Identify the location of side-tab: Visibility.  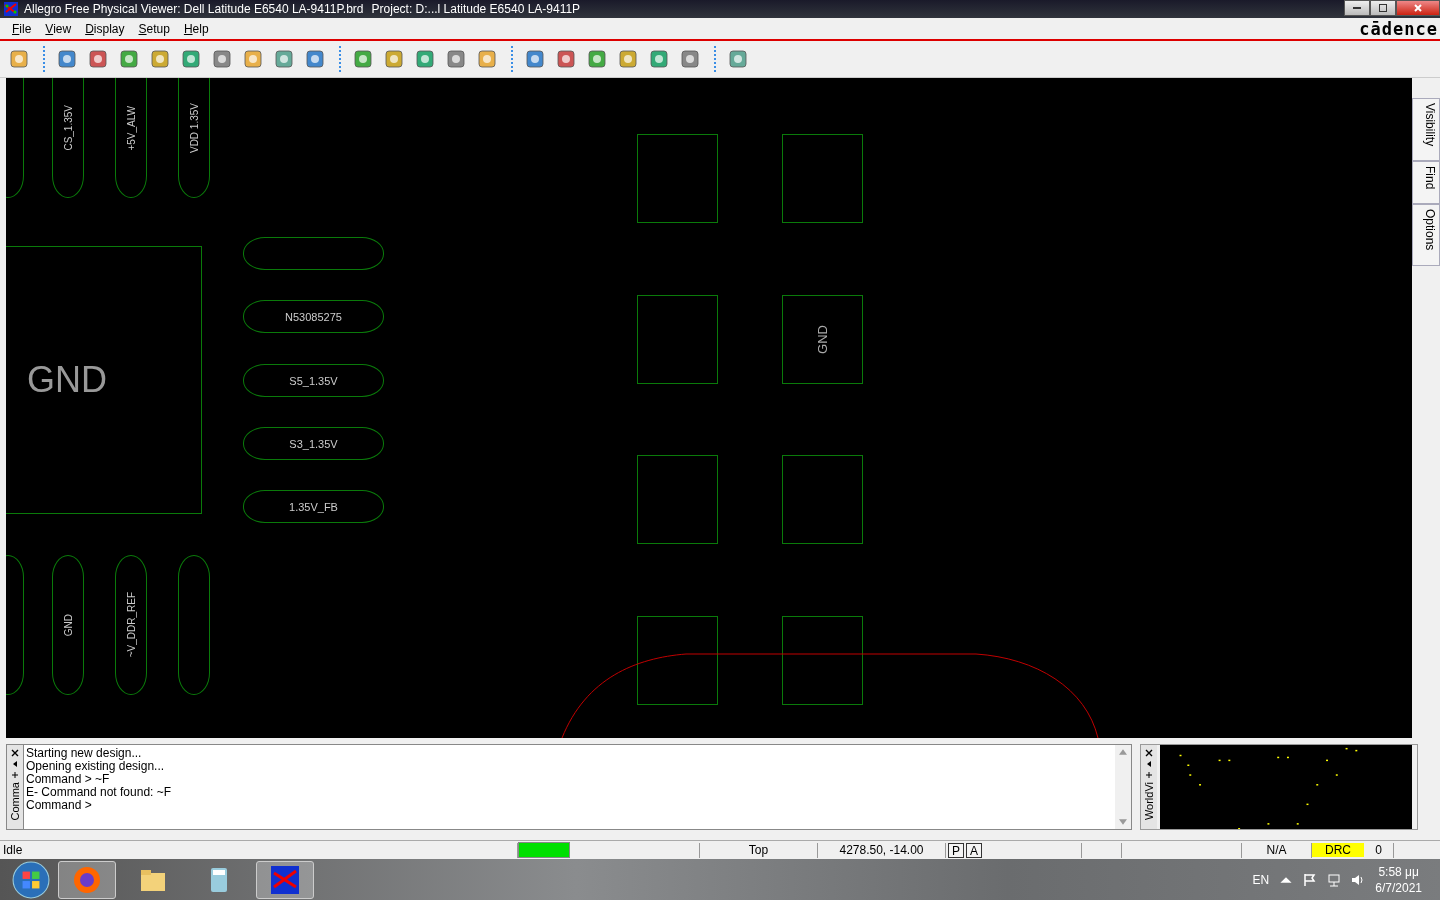
(1426, 130).